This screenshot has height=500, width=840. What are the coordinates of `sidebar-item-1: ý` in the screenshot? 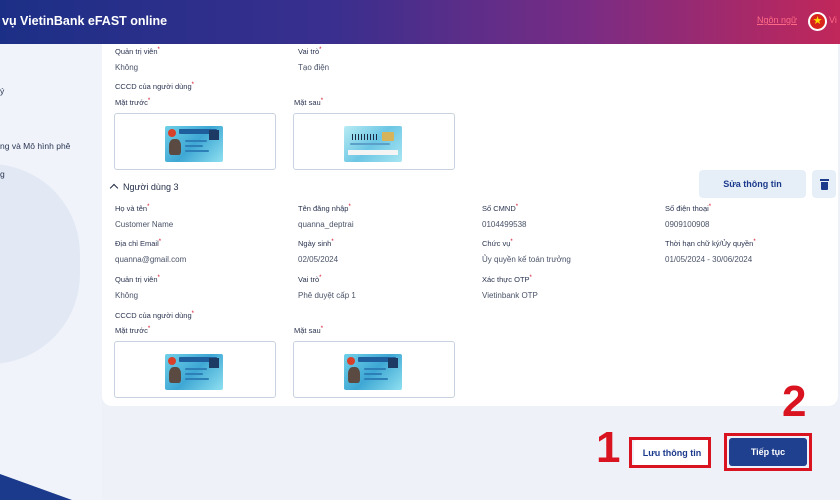 It's located at (2, 91).